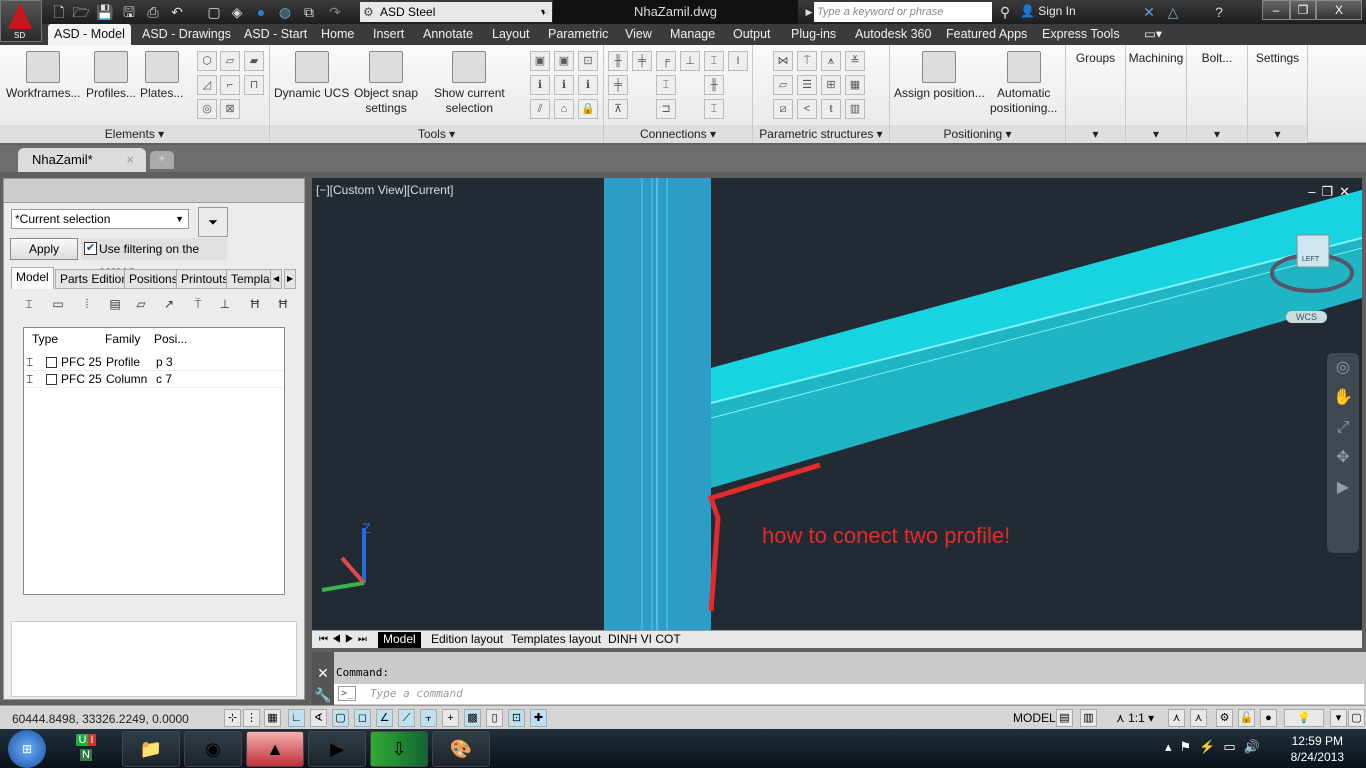 This screenshot has width=1366, height=768. Describe the element at coordinates (59, 12) in the screenshot. I see `new-icon: 🗋` at that location.